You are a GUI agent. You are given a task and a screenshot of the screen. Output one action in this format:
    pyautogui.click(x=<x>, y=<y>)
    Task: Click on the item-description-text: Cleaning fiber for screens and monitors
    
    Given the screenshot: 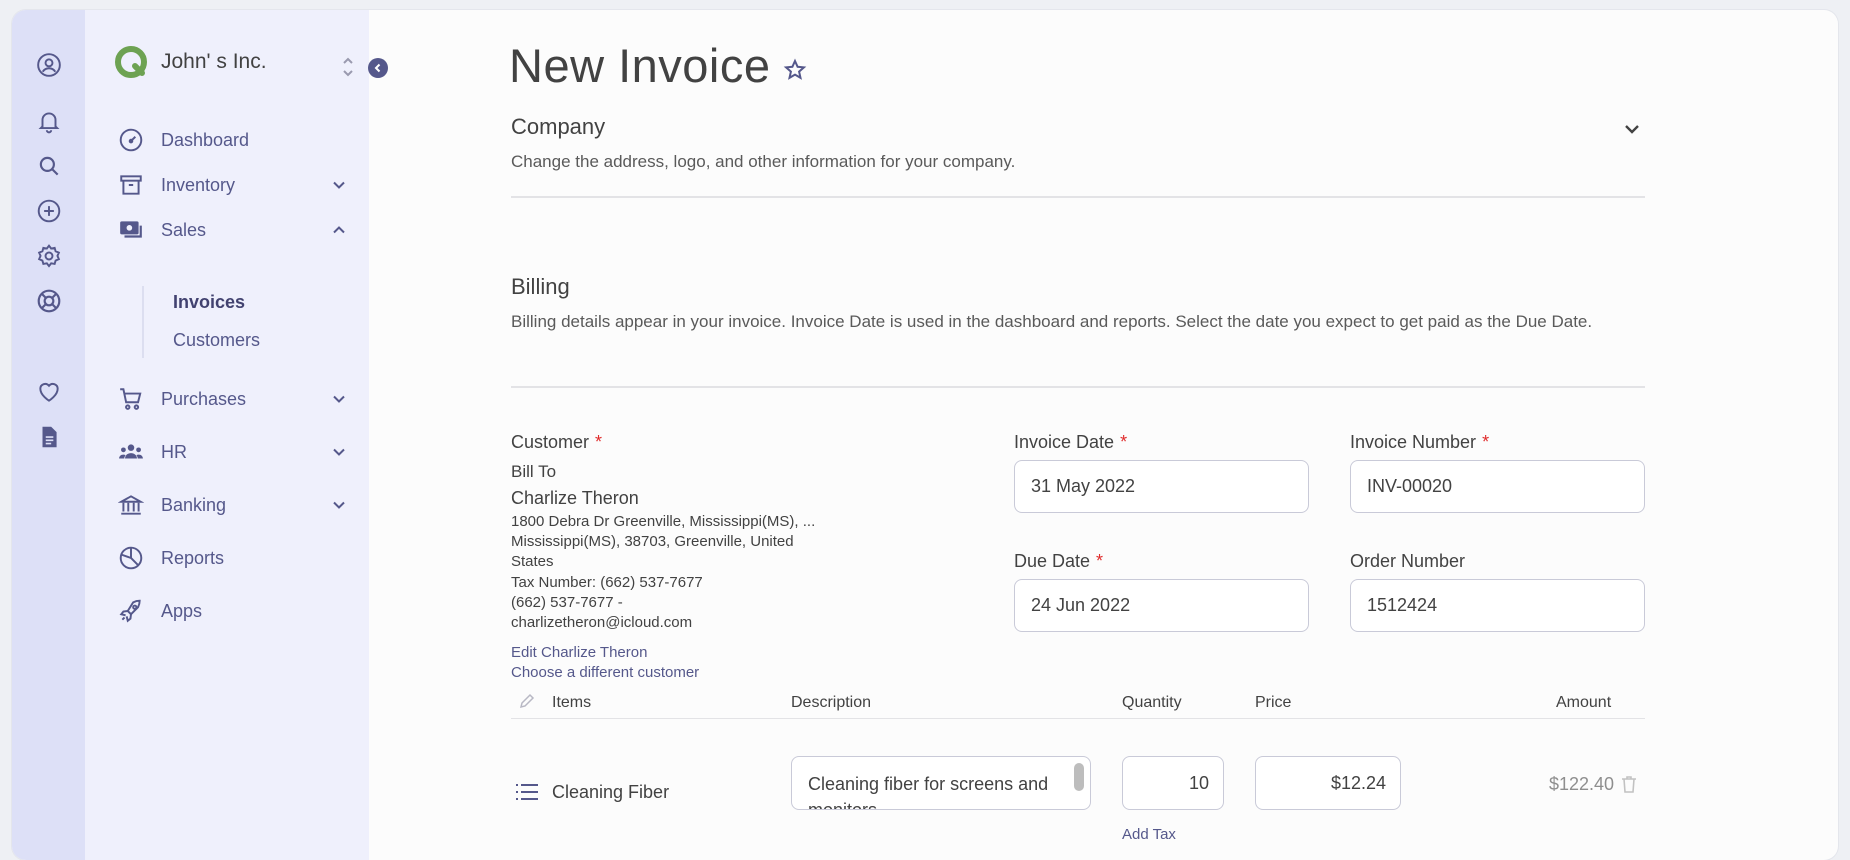 What is the action you would take?
    pyautogui.click(x=928, y=792)
    